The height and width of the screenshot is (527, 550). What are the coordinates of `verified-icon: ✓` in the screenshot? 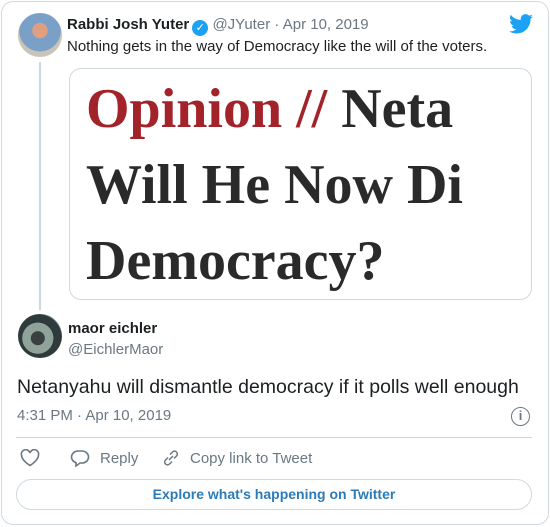 It's located at (200, 28).